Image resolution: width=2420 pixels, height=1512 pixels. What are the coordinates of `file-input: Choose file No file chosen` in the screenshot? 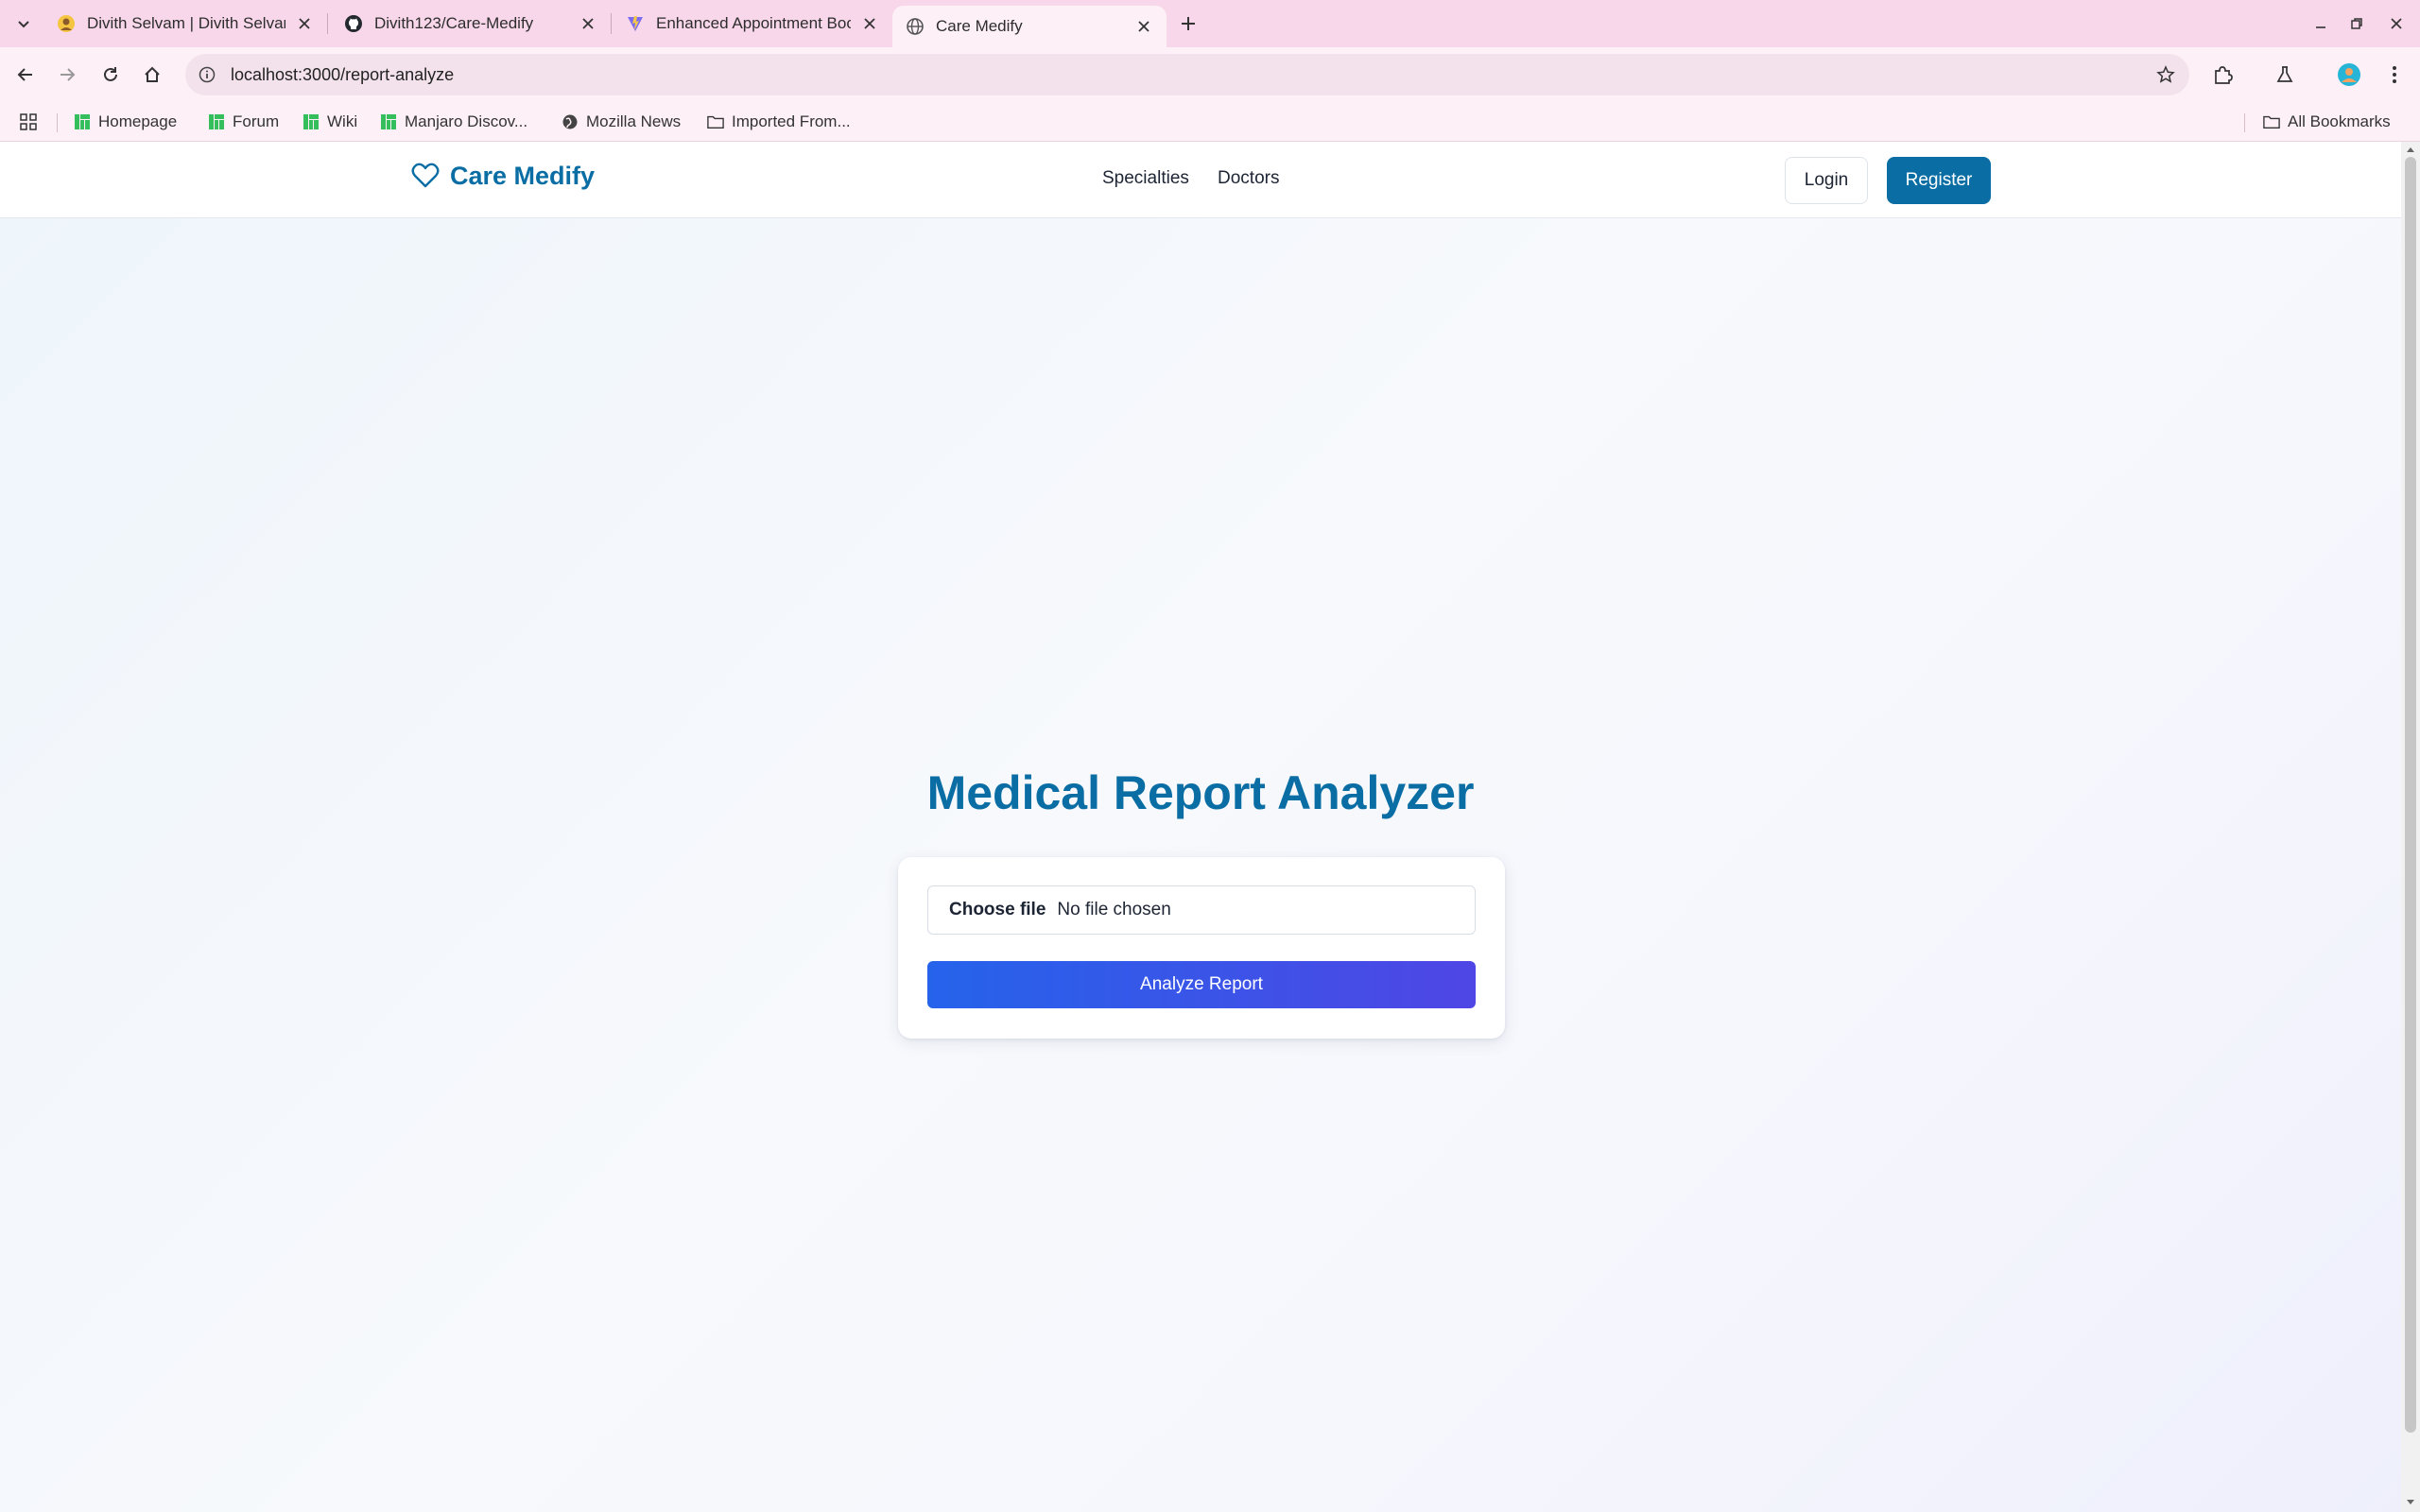 It's located at (1201, 910).